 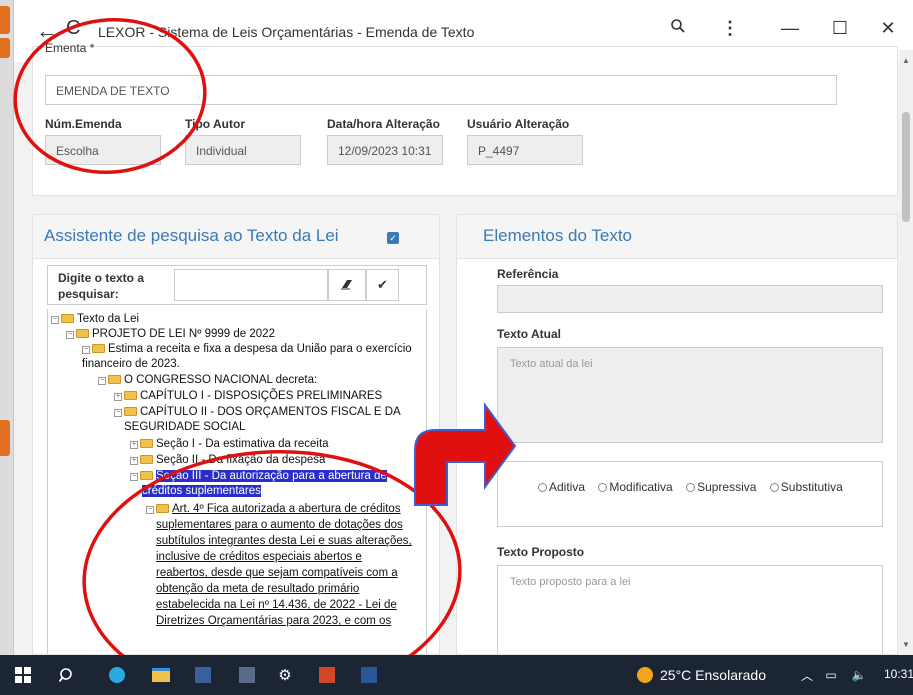 What do you see at coordinates (678, 28) in the screenshot?
I see `zoom-icon` at bounding box center [678, 28].